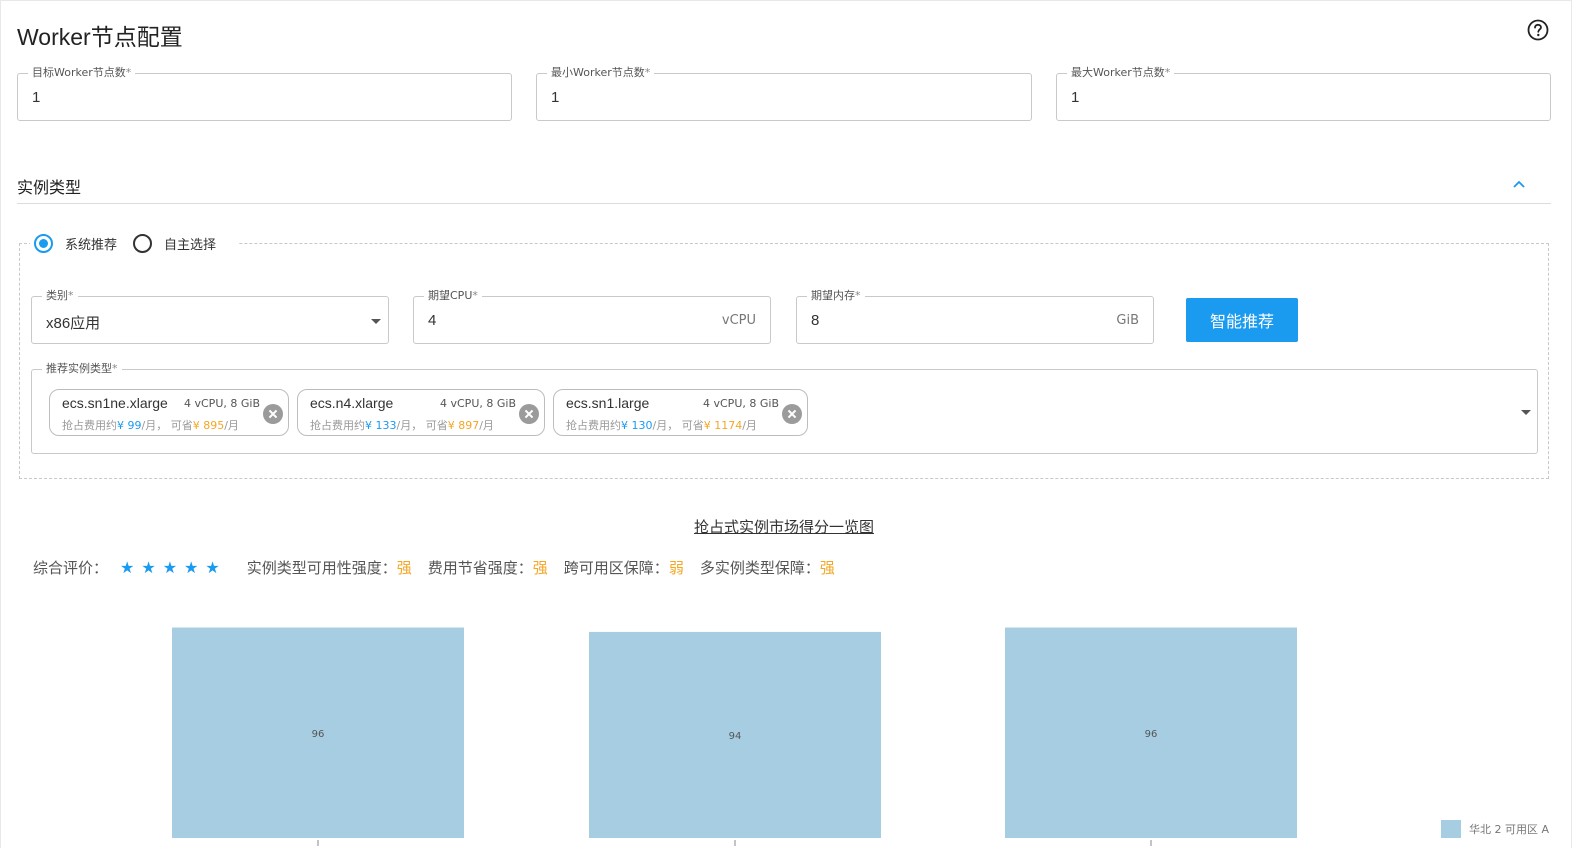 The image size is (1574, 850). I want to click on chart-title: 抢占式实例市场得分一览图, so click(784, 526).